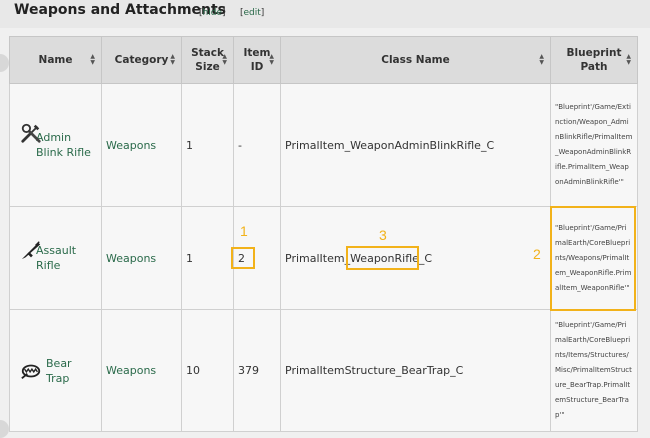 This screenshot has width=650, height=438. What do you see at coordinates (243, 258) in the screenshot?
I see `highlight-box-item-id` at bounding box center [243, 258].